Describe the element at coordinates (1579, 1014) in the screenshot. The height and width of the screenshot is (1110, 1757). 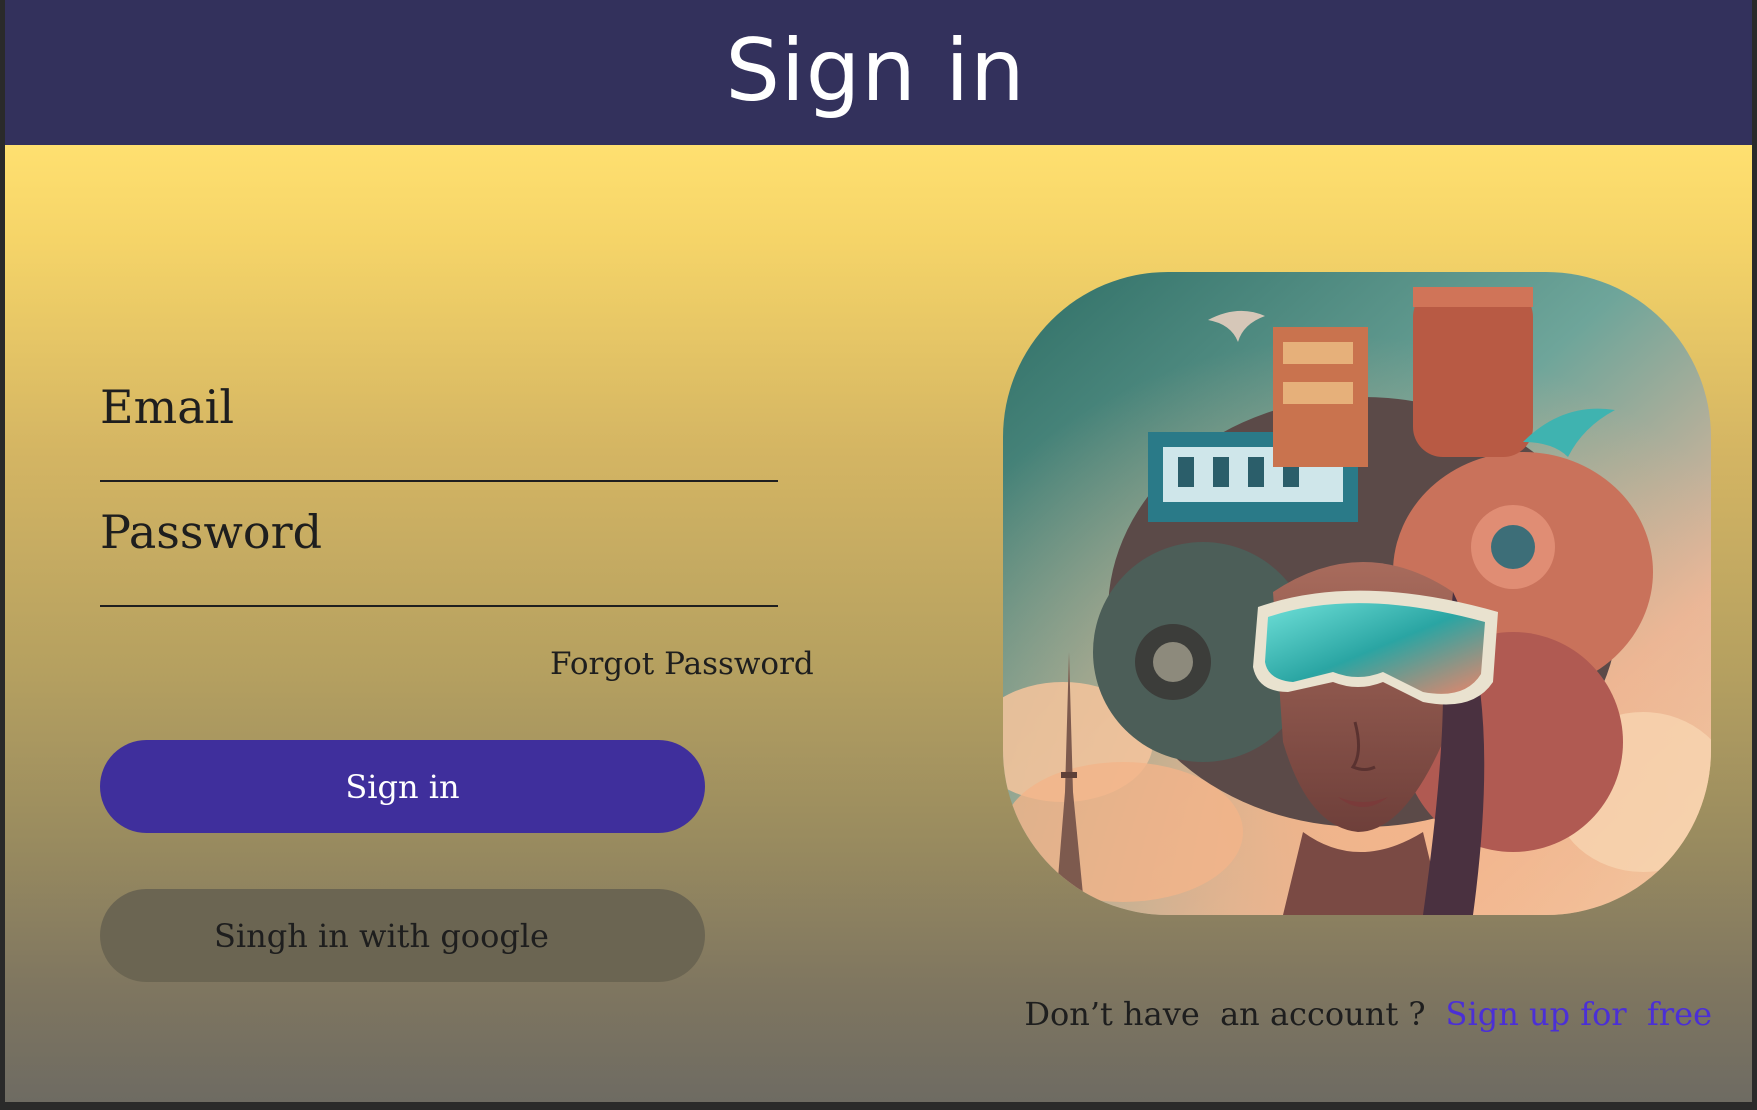
I see `signup-link: Sign up for free` at that location.